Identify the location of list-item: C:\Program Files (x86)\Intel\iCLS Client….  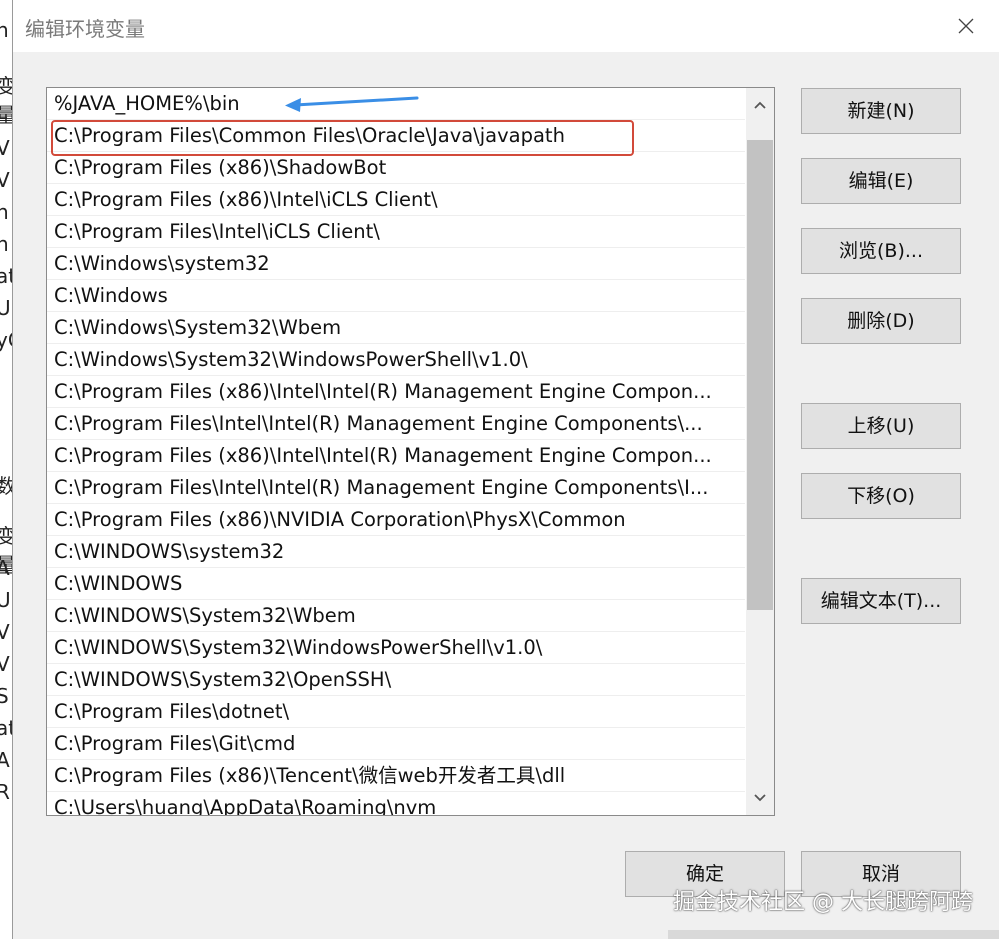
(396, 200).